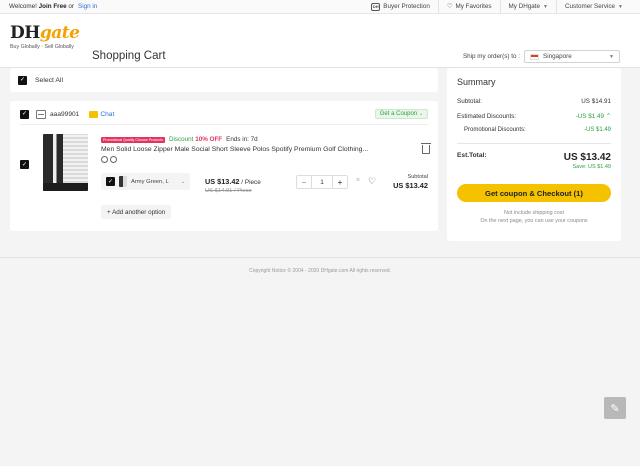 The image size is (640, 466). I want to click on heart-icon: ♡, so click(449, 6).